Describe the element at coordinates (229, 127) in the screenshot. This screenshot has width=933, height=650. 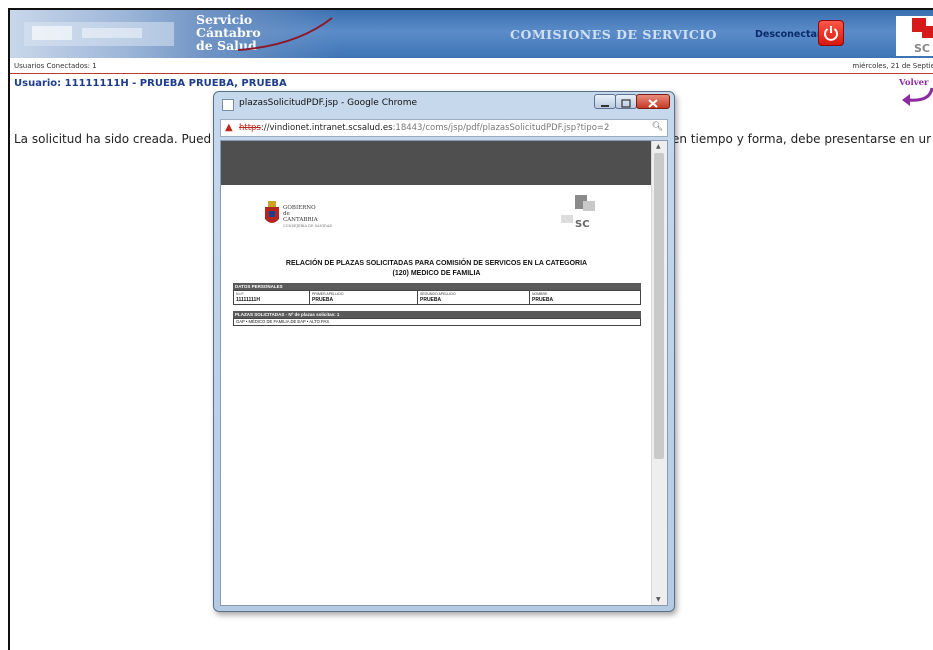
I see `warning-icon: ▲` at that location.